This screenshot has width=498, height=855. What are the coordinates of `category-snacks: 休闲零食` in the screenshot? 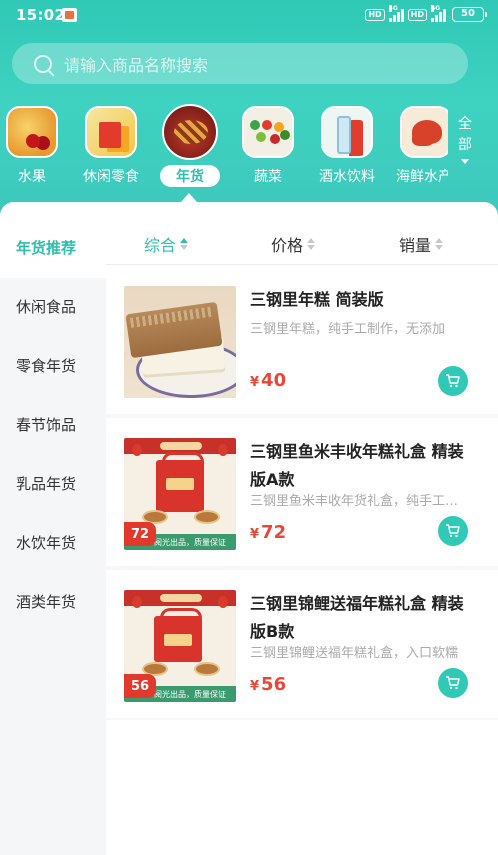 It's located at (111, 146).